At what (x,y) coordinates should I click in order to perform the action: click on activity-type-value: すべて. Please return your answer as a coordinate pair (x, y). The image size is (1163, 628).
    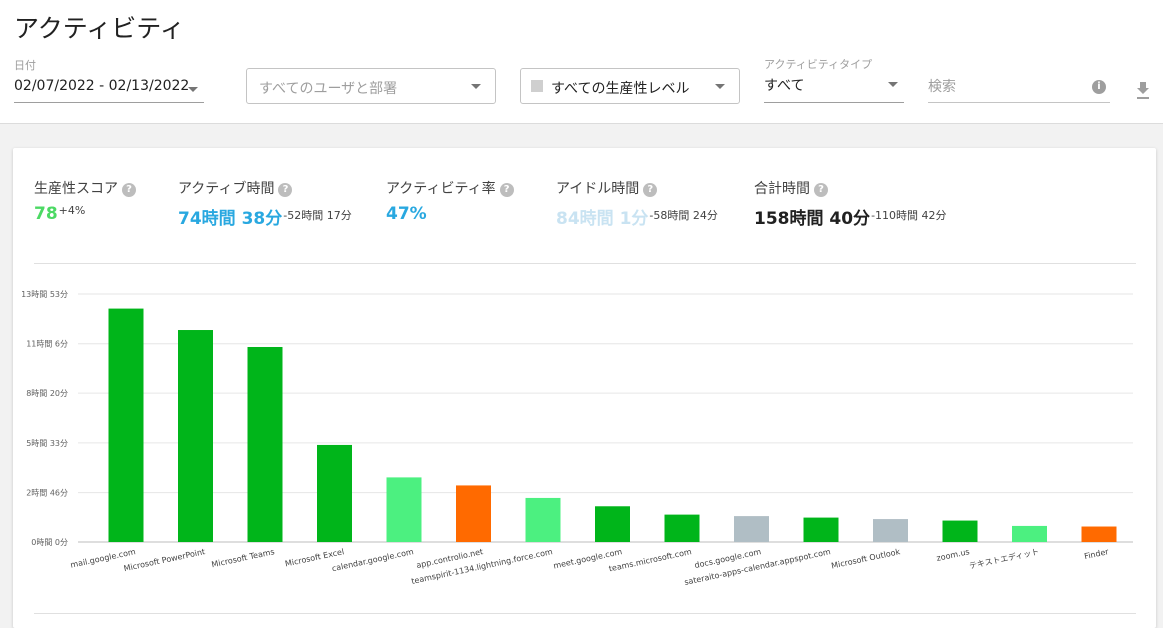
    Looking at the image, I should click on (784, 86).